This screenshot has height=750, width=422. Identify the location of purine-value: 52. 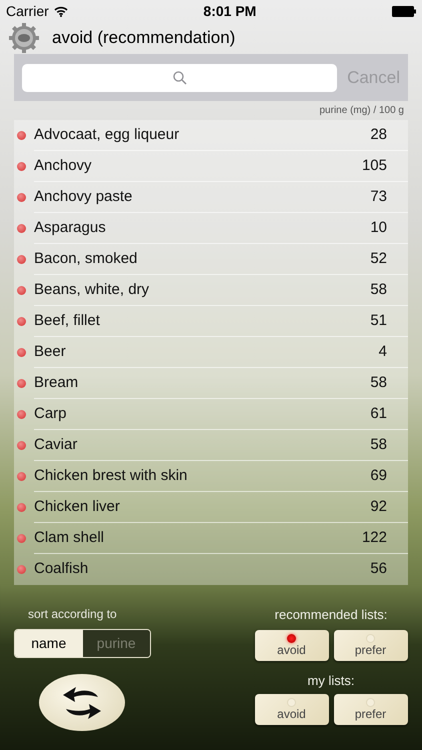
(378, 258).